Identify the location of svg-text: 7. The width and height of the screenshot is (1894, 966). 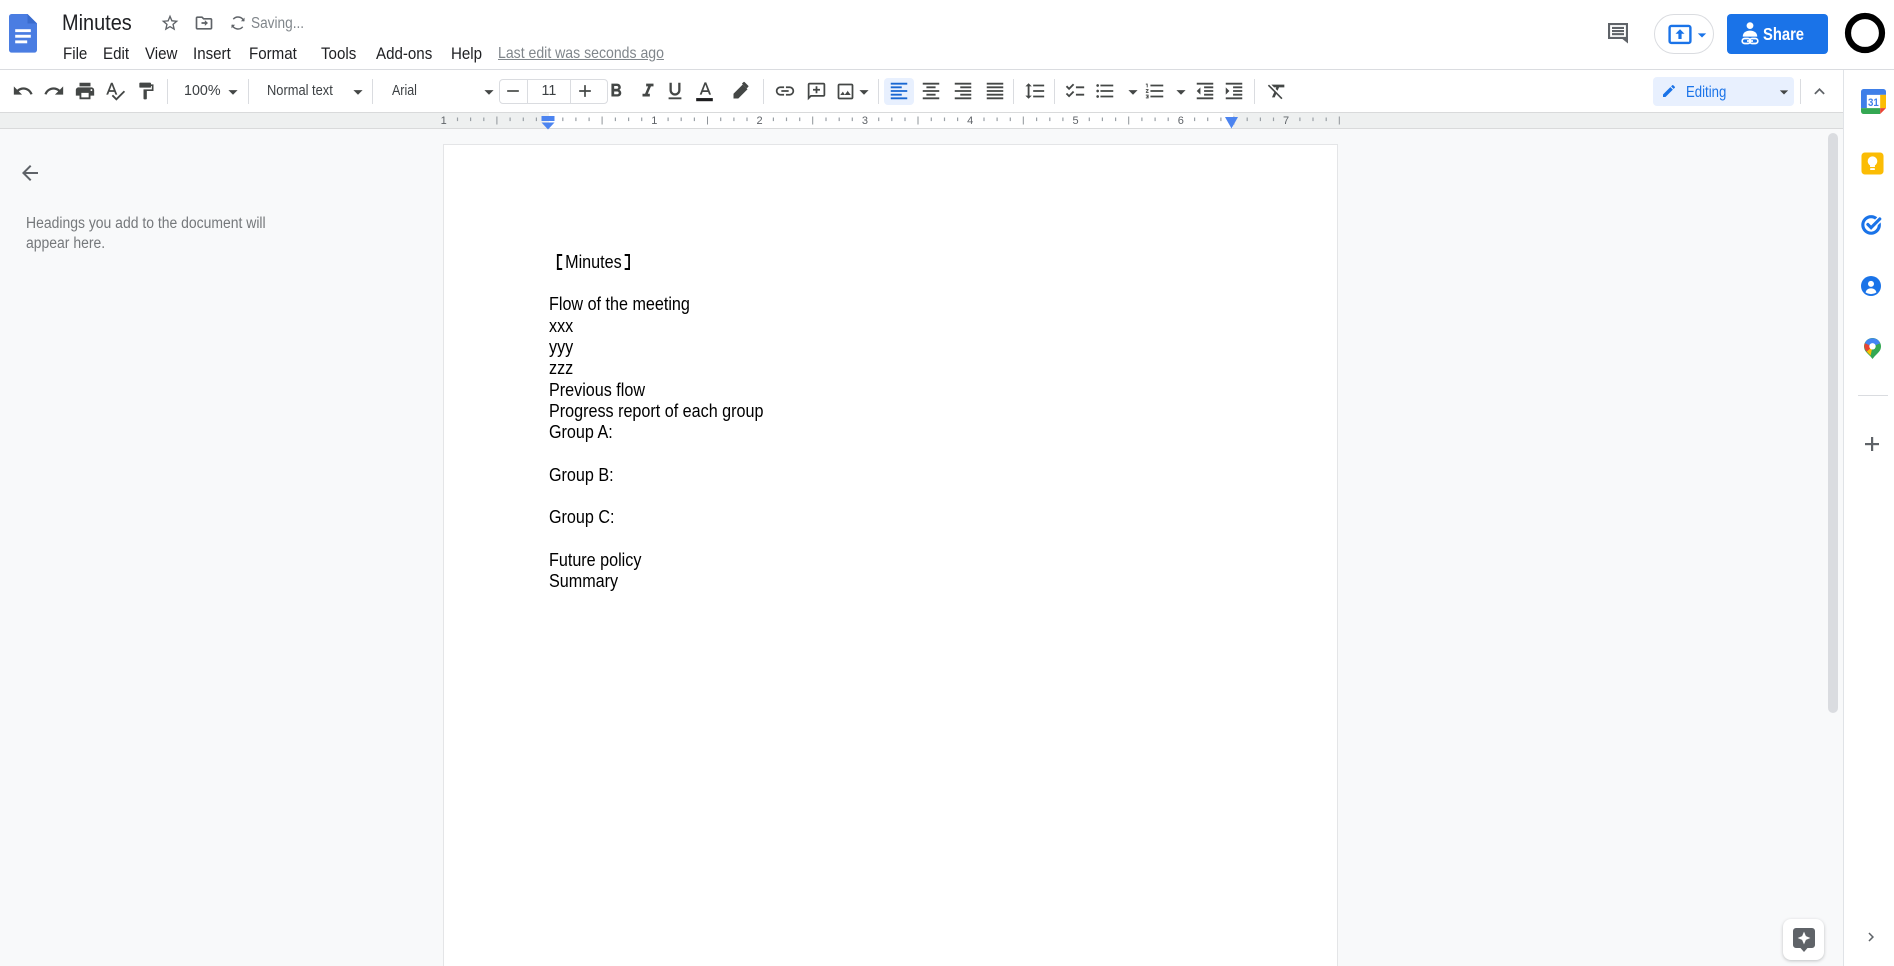
(1286, 121).